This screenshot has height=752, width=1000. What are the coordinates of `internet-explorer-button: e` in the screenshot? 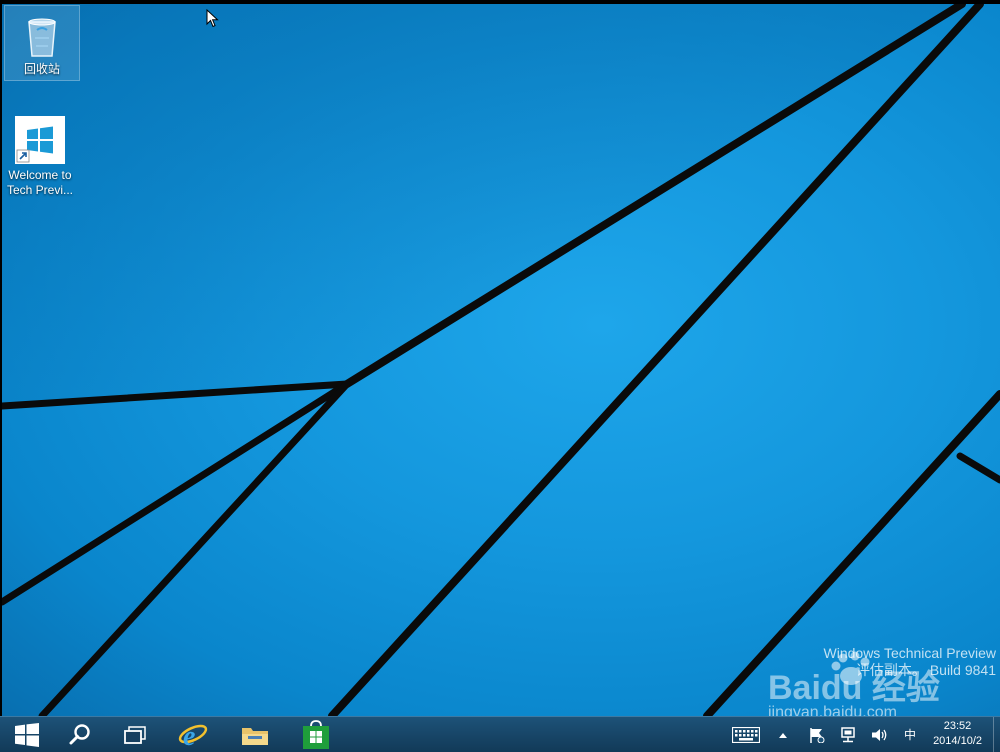 It's located at (193, 734).